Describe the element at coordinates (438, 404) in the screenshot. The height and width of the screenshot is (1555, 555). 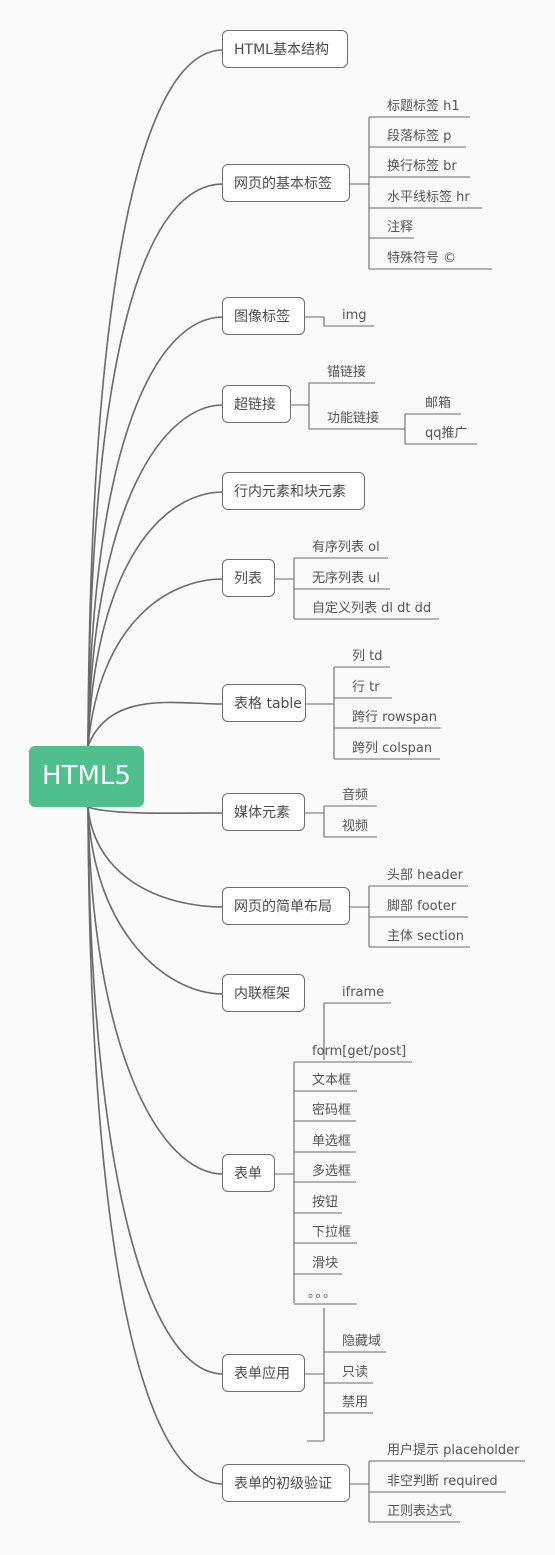
I see `leaf-email: 邮箱` at that location.